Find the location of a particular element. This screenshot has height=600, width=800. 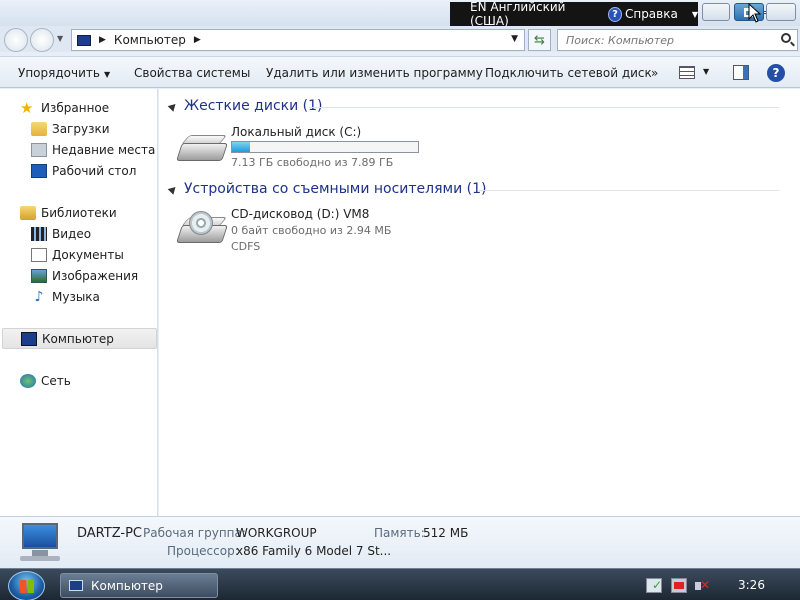

volume-muted-icon is located at coordinates (702, 585).